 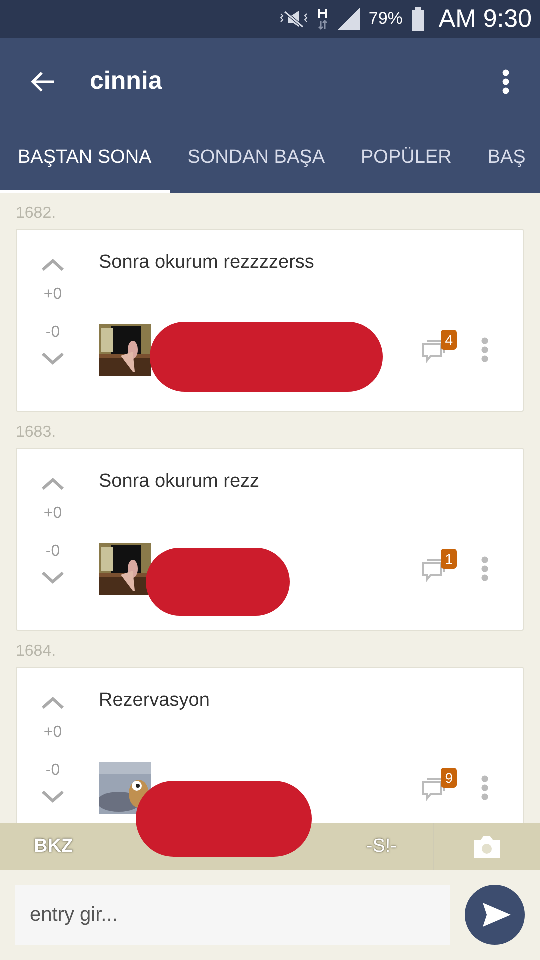 I want to click on sort-tab: BAŞ, so click(x=505, y=159).